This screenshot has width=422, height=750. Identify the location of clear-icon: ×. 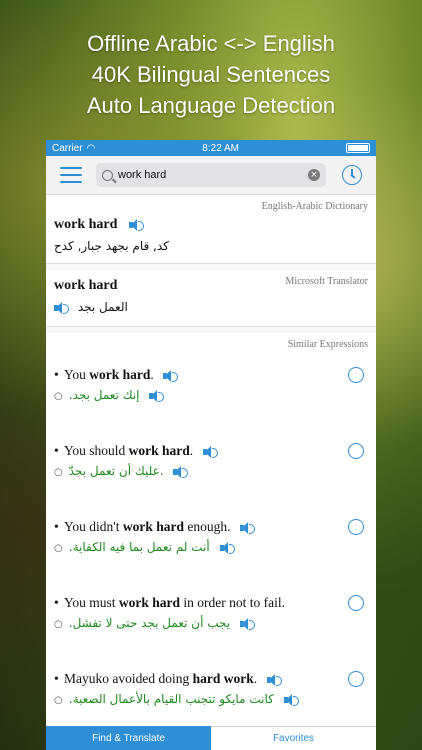
(314, 175).